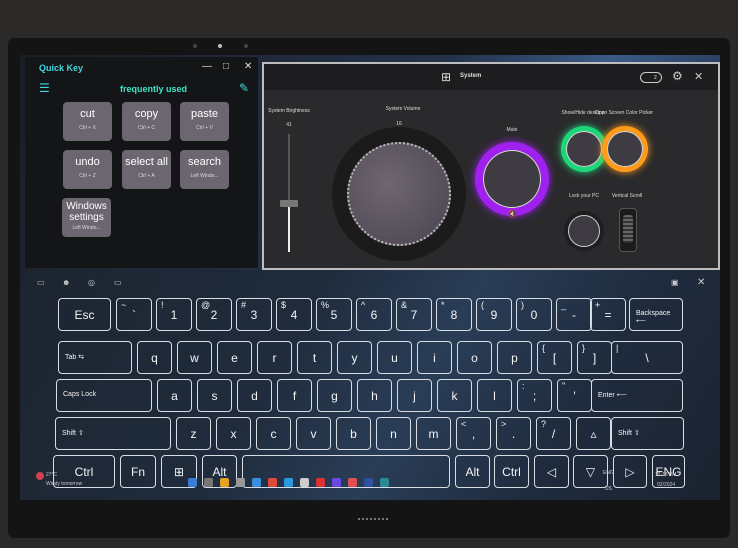 Image resolution: width=738 pixels, height=548 pixels. What do you see at coordinates (214, 395) in the screenshot?
I see `key-s: s` at bounding box center [214, 395].